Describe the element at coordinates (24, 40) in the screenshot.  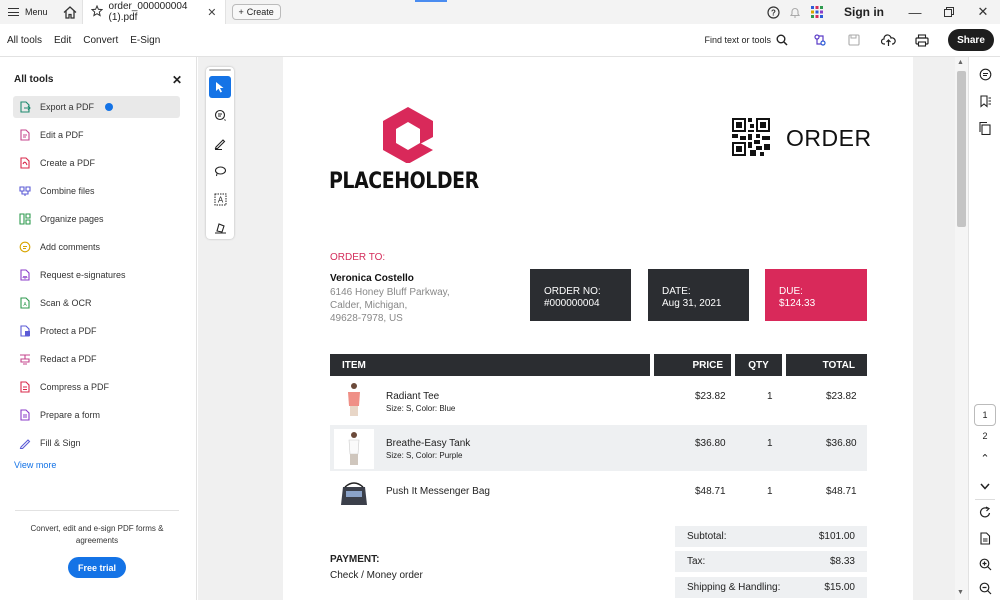
I see `menu-all-tools: All tools` at that location.